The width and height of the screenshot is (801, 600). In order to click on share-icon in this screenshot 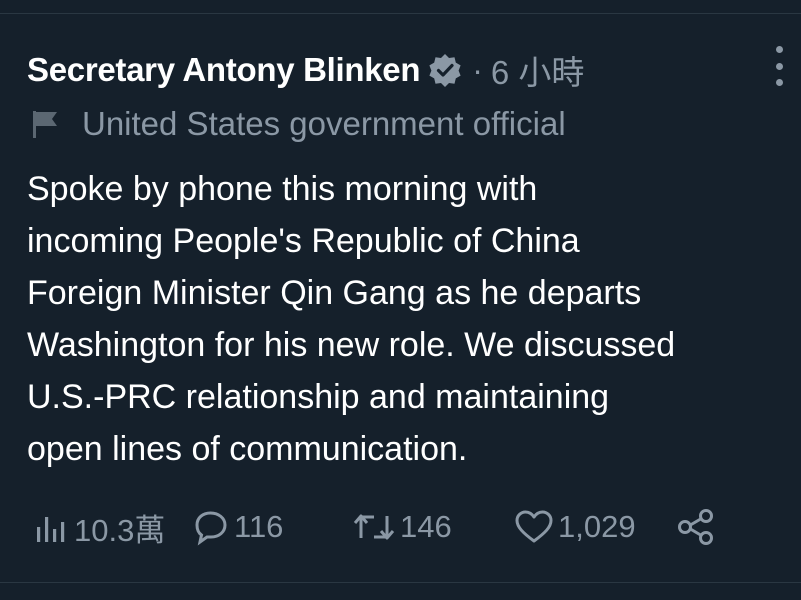, I will do `click(695, 527)`.